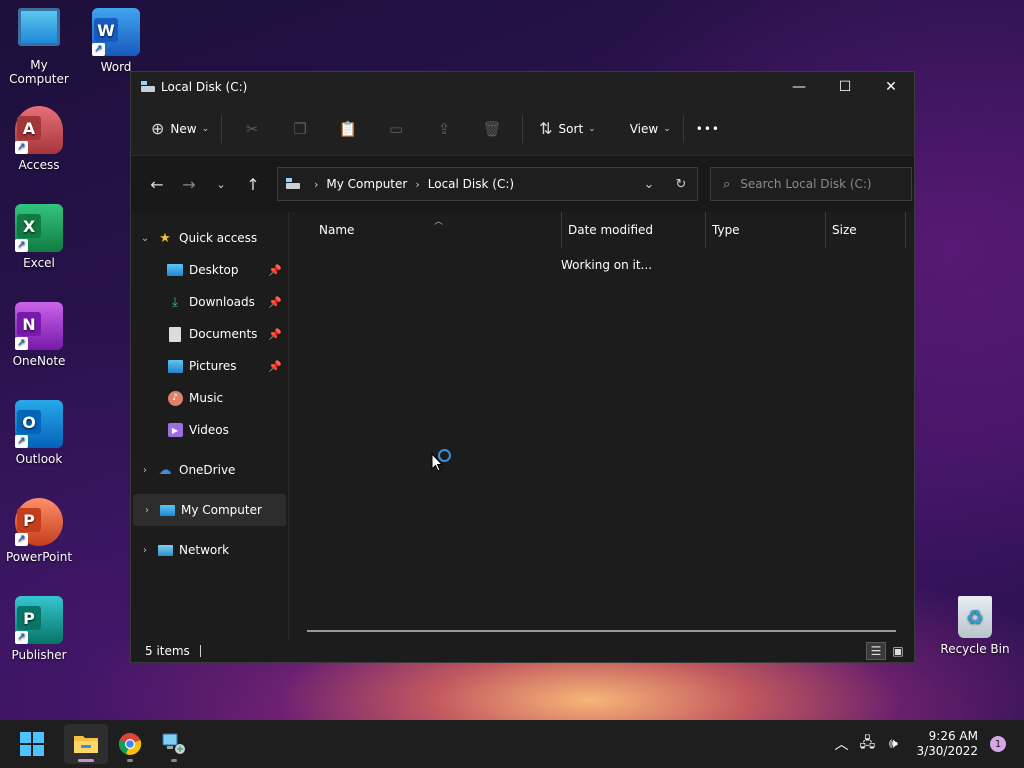 Image resolution: width=1024 pixels, height=768 pixels. I want to click on paste-icon: 📋, so click(348, 129).